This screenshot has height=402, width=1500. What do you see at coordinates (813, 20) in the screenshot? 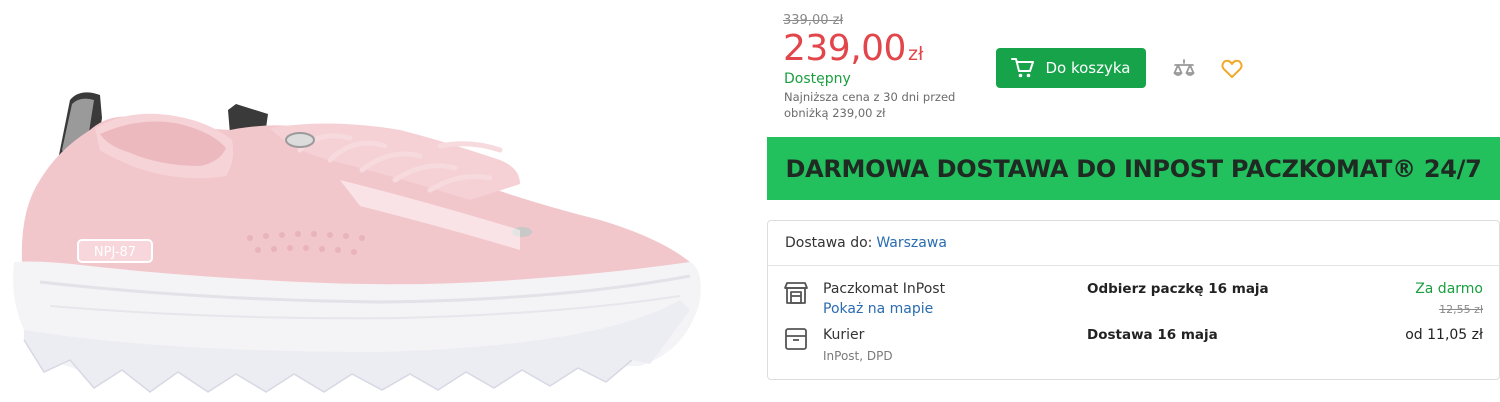
I see `old-price: 339,00 zł` at bounding box center [813, 20].